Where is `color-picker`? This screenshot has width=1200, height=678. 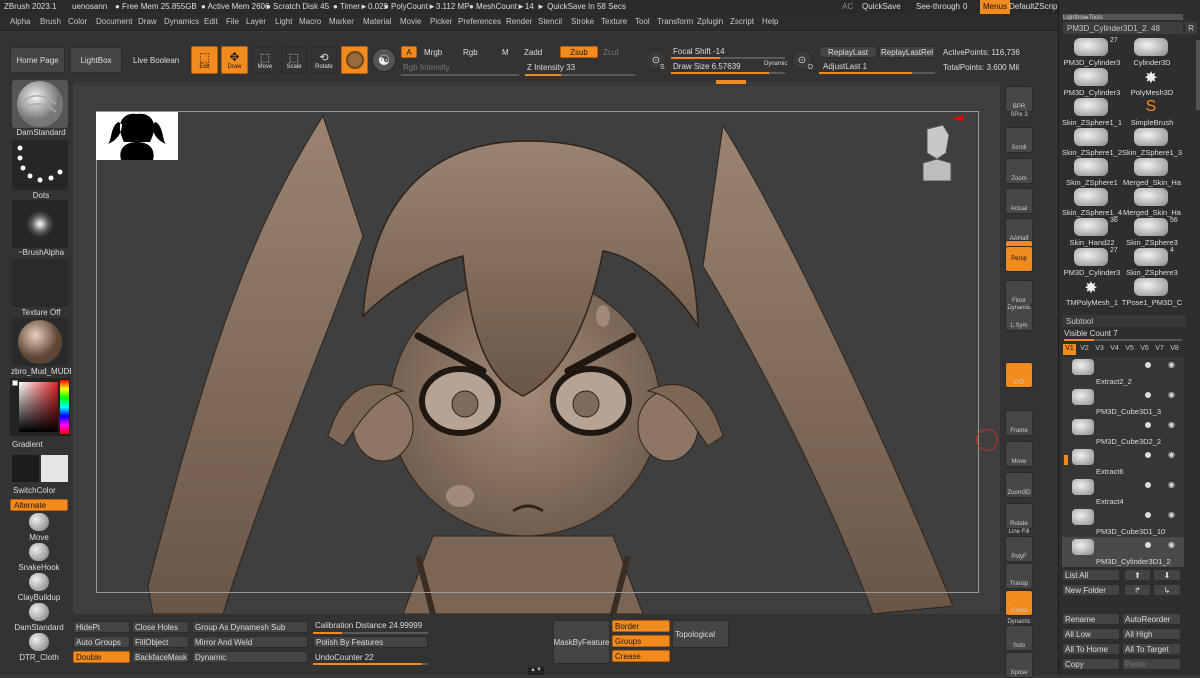
color-picker is located at coordinates (40, 407).